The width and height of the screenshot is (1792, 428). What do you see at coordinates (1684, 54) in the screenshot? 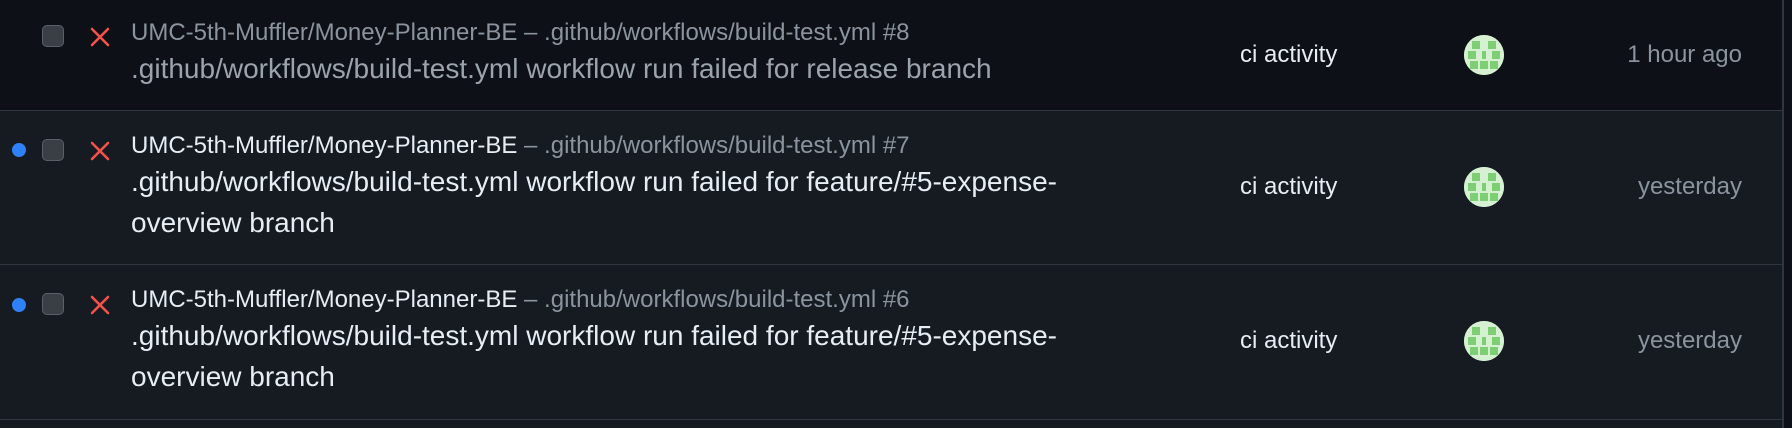
I see `notification-time: 1 hour ago` at bounding box center [1684, 54].